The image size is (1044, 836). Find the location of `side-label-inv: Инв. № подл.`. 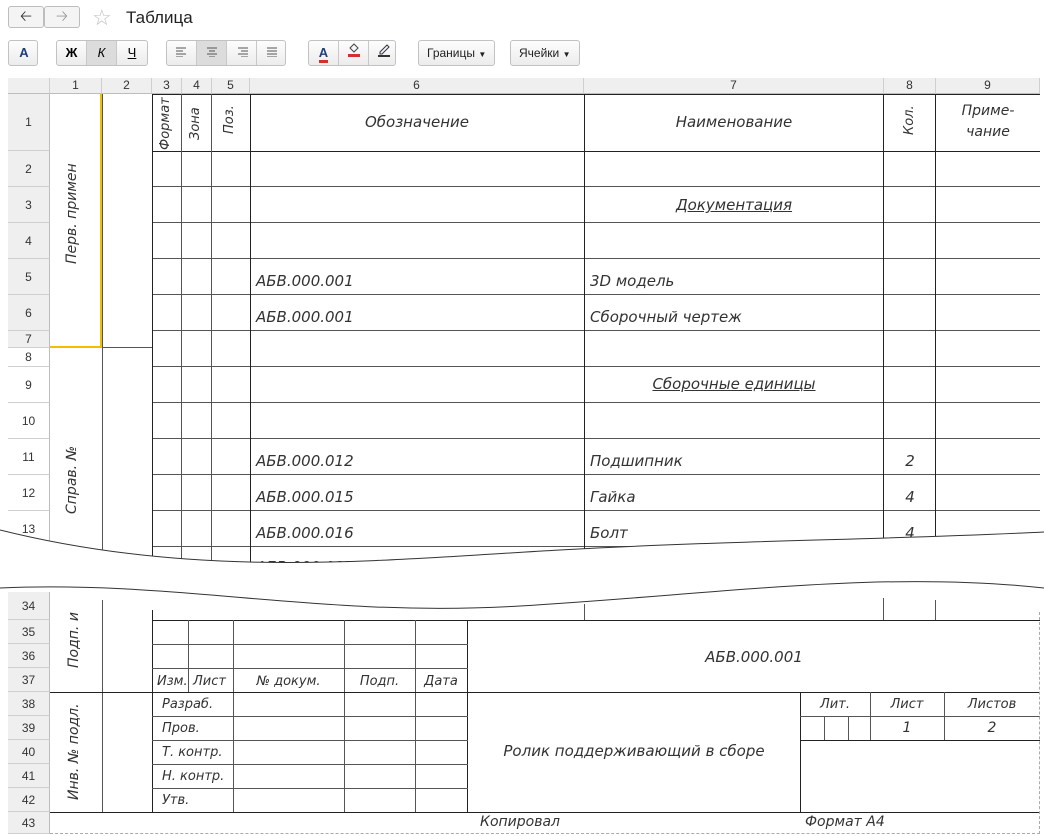

side-label-inv: Инв. № подл. is located at coordinates (74, 751).